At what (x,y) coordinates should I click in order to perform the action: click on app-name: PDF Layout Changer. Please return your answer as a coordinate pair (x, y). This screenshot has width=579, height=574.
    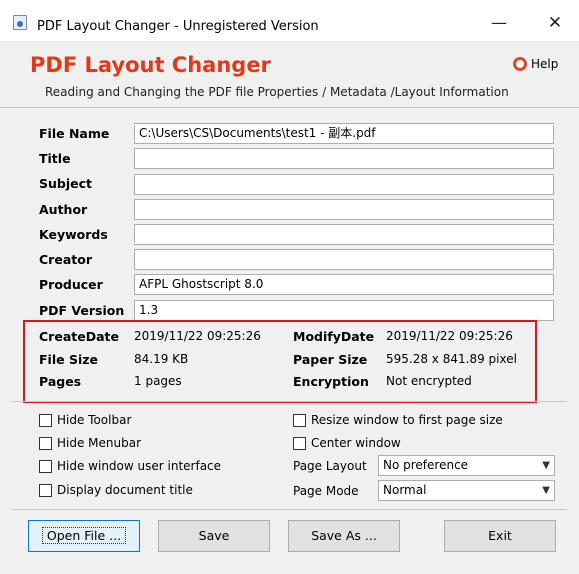
    Looking at the image, I should click on (150, 65).